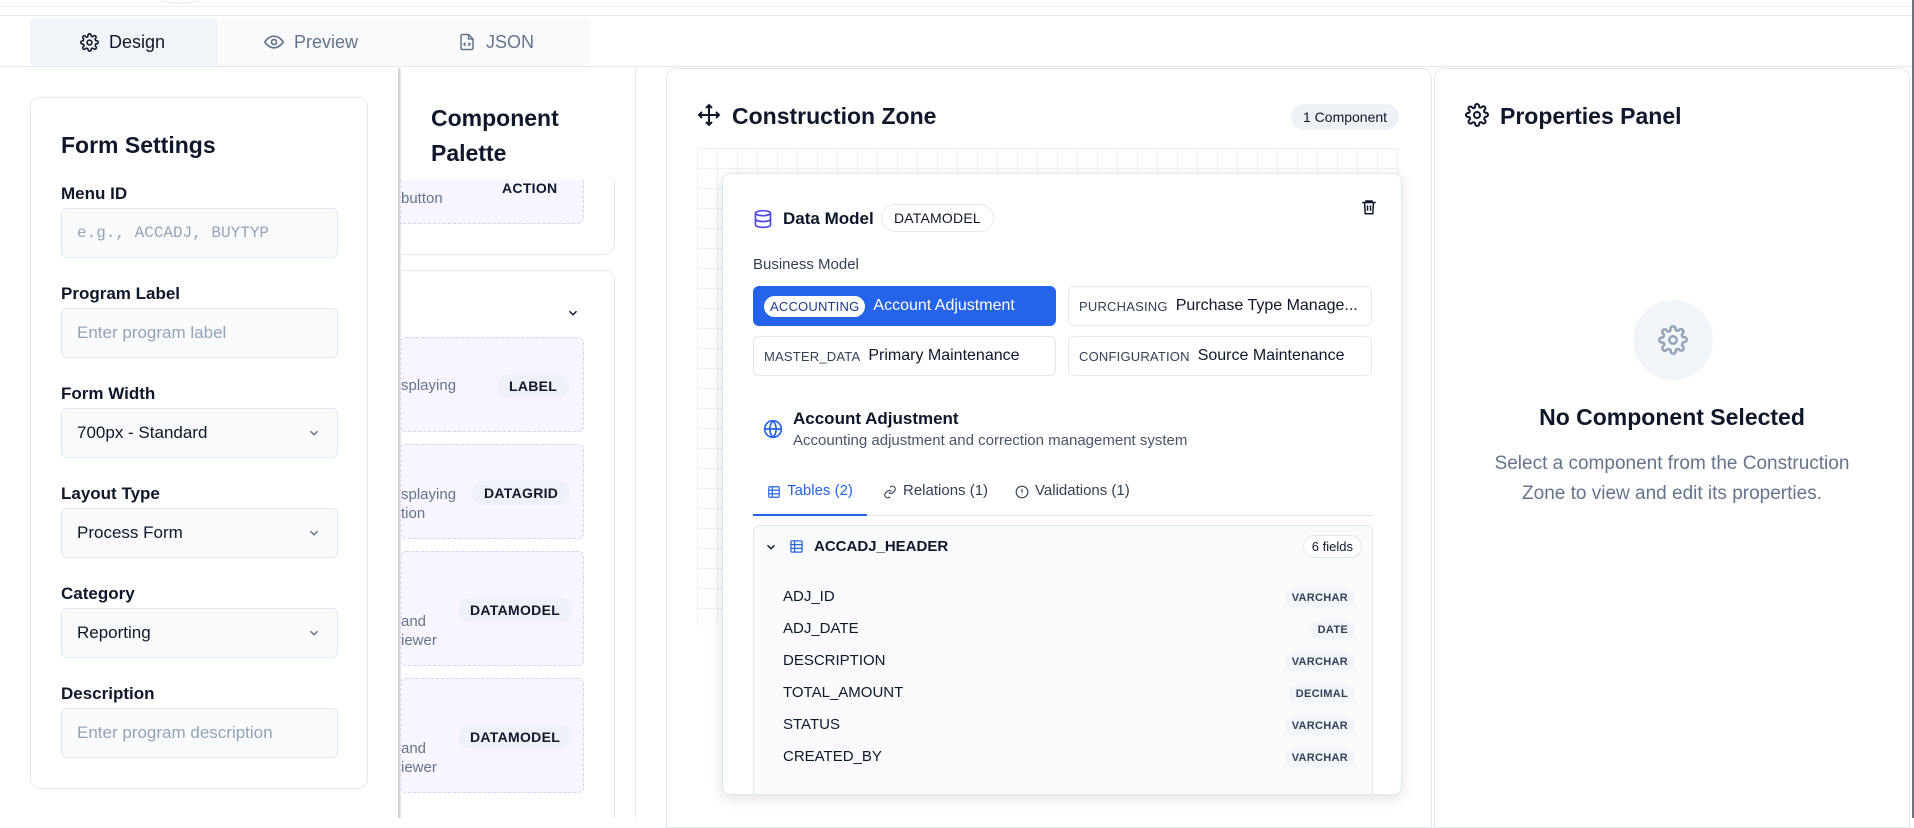 Image resolution: width=1914 pixels, height=828 pixels. I want to click on subtab-tables: Tables (2), so click(810, 499).